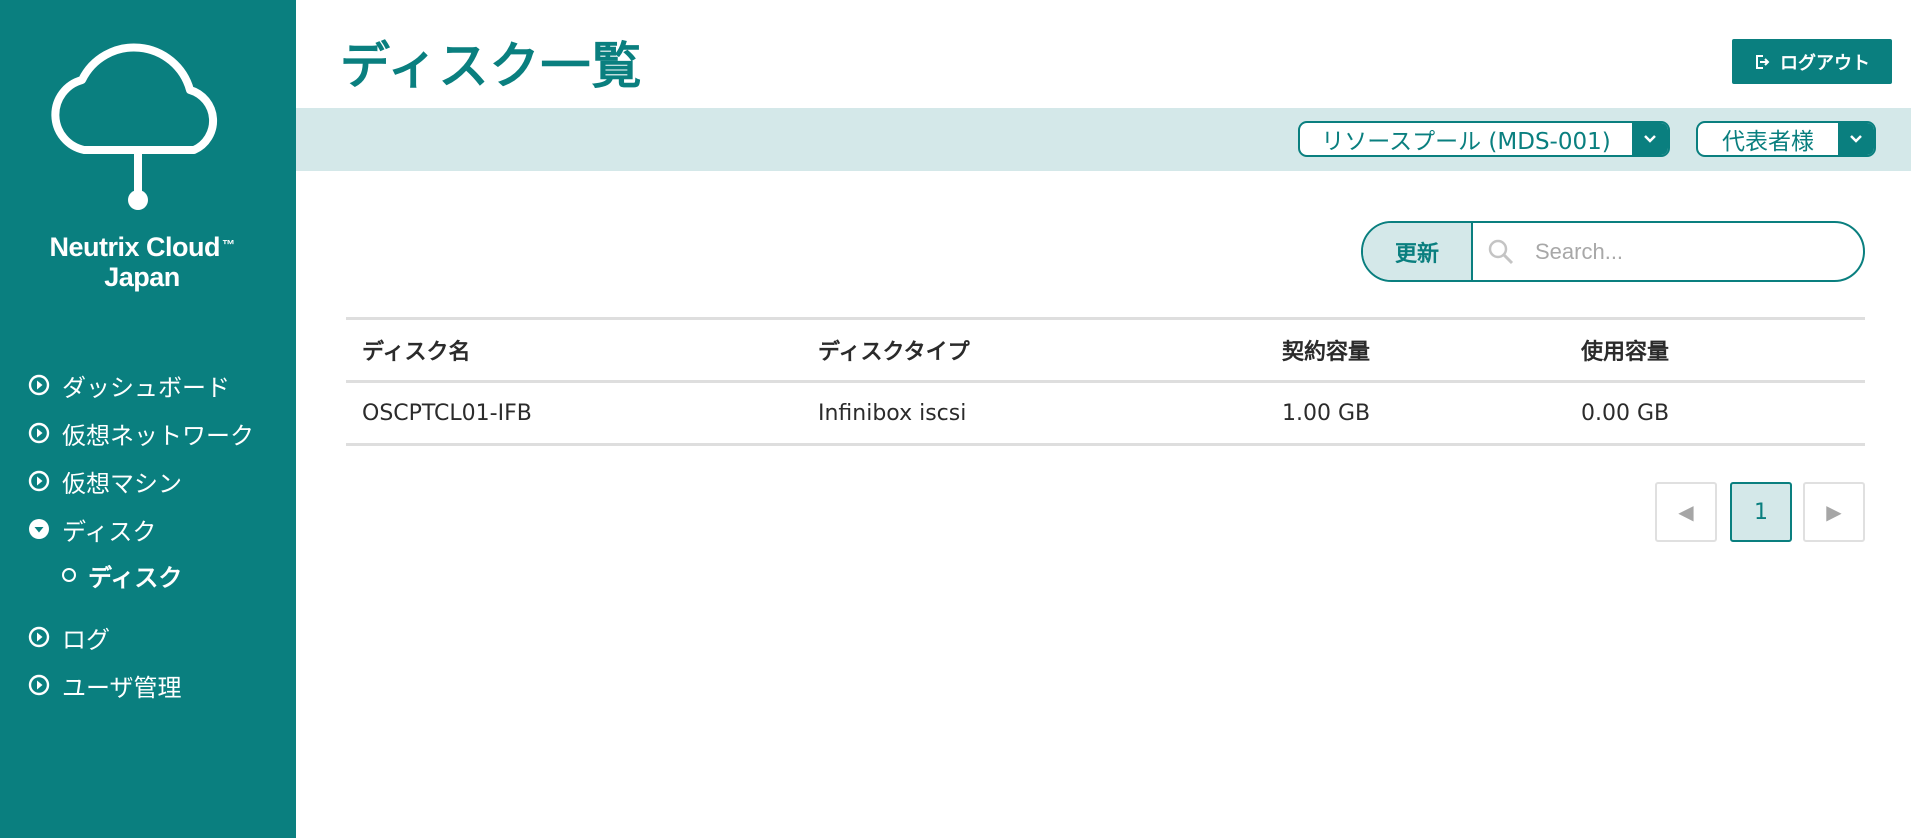 The height and width of the screenshot is (838, 1911). Describe the element at coordinates (39, 529) in the screenshot. I see `chevron-down-circle-icon` at that location.